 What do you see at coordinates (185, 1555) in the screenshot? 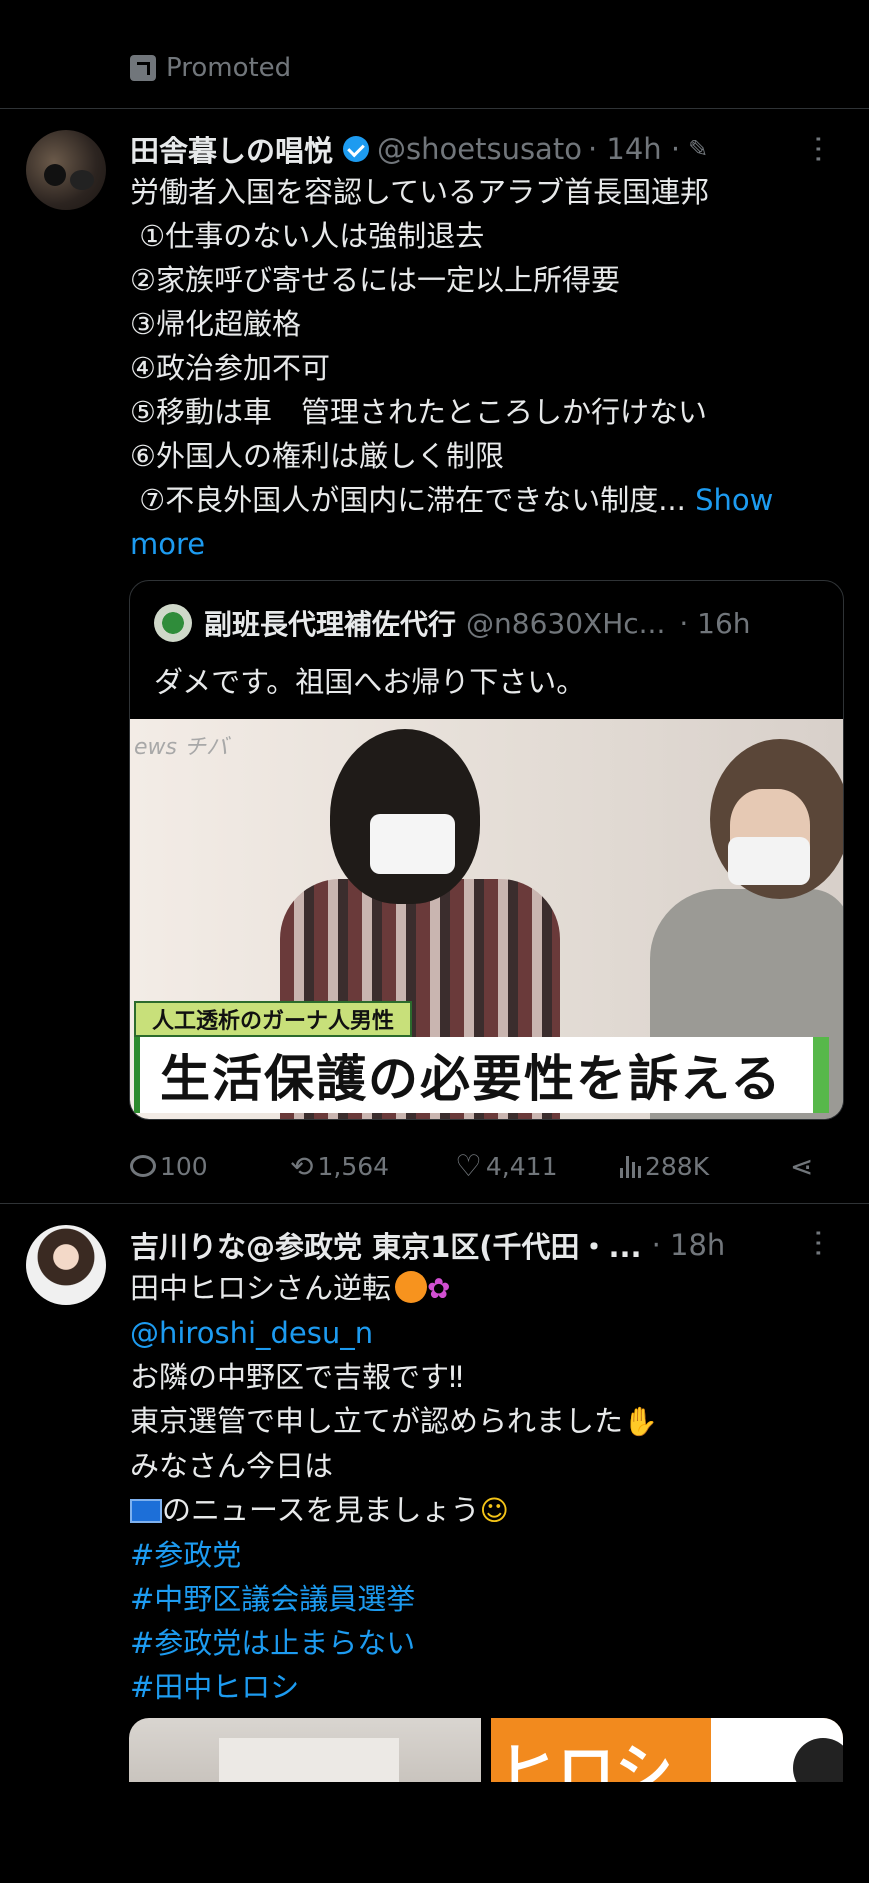
I see `hashtag-link: #参政党` at bounding box center [185, 1555].